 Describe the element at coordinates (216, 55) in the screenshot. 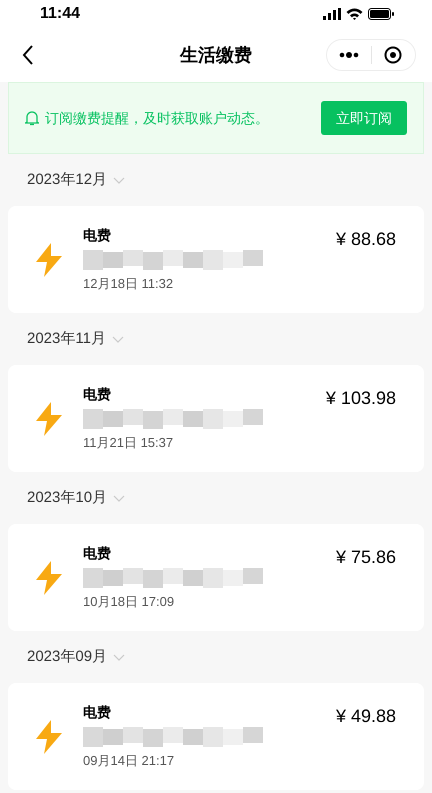

I see `page-title: 生活缴费` at that location.